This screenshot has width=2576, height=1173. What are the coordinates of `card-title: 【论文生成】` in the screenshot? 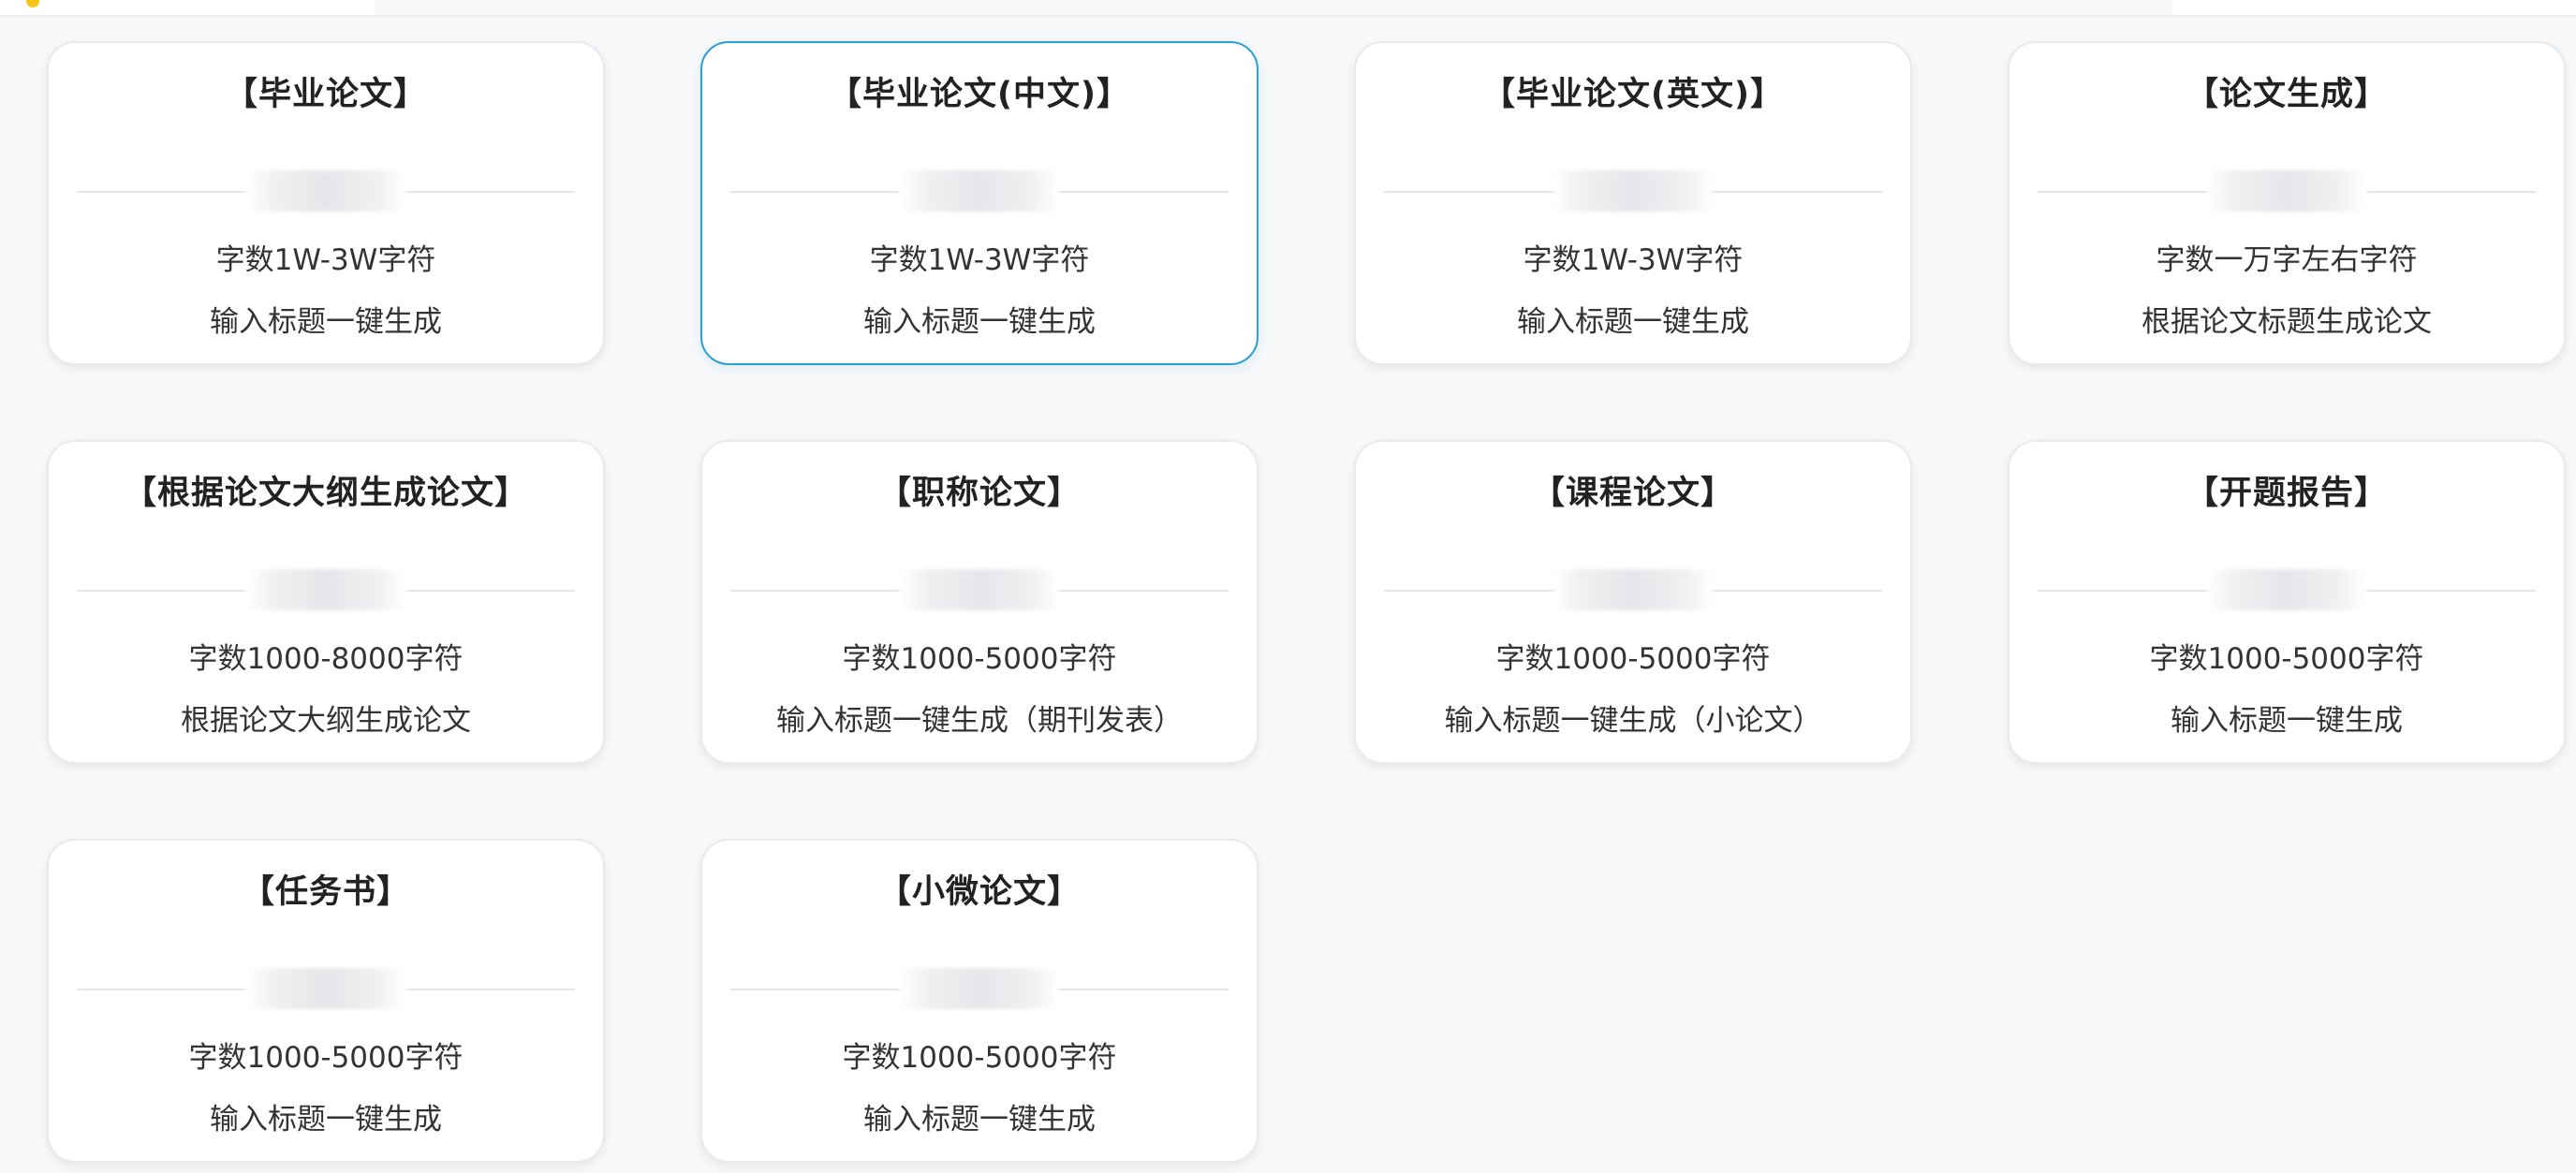 It's located at (2286, 94).